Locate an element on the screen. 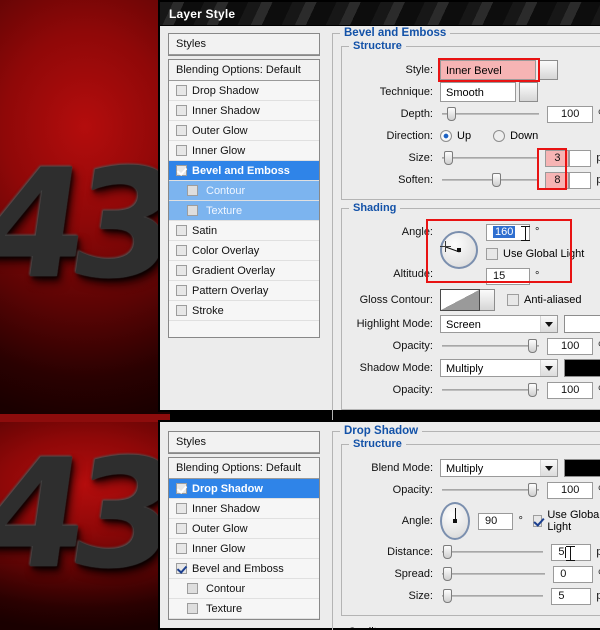 The height and width of the screenshot is (630, 600). style-list-item: Stroke is located at coordinates (244, 311).